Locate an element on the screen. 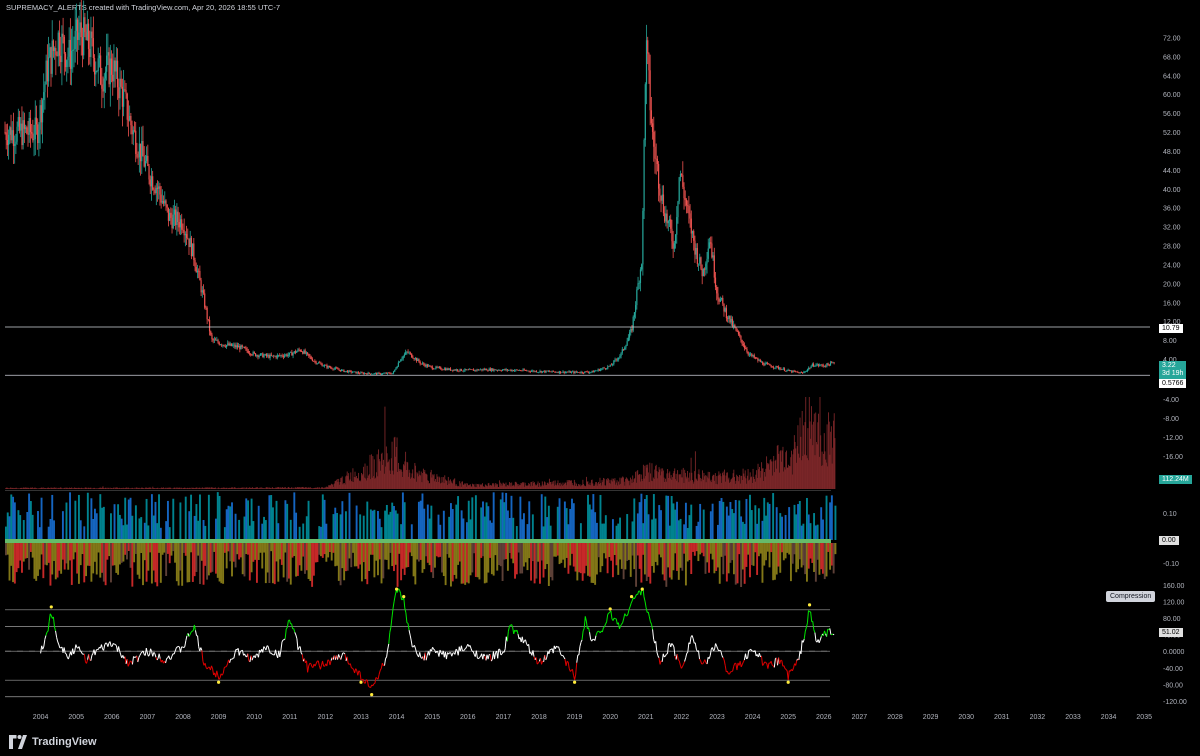  tradingview-logo: TradingView is located at coordinates (52, 742).